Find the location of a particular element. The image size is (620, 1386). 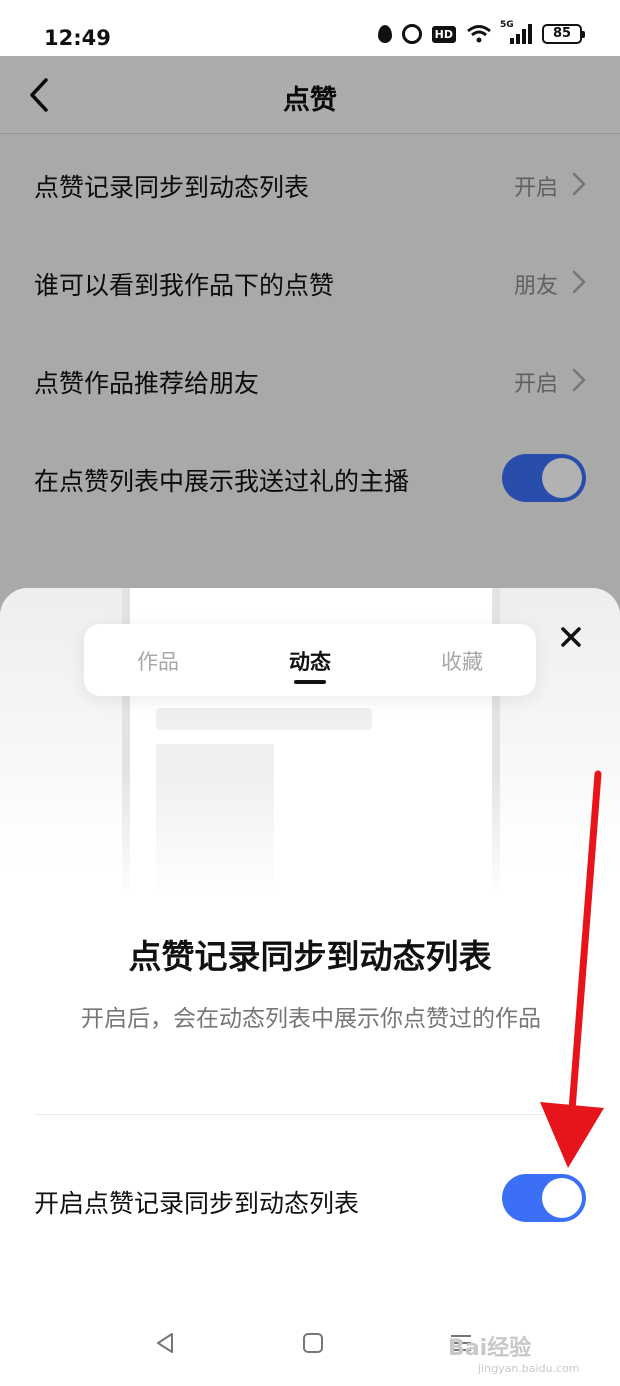

status-bar: 12:49 HD 5G 85 is located at coordinates (310, 28).